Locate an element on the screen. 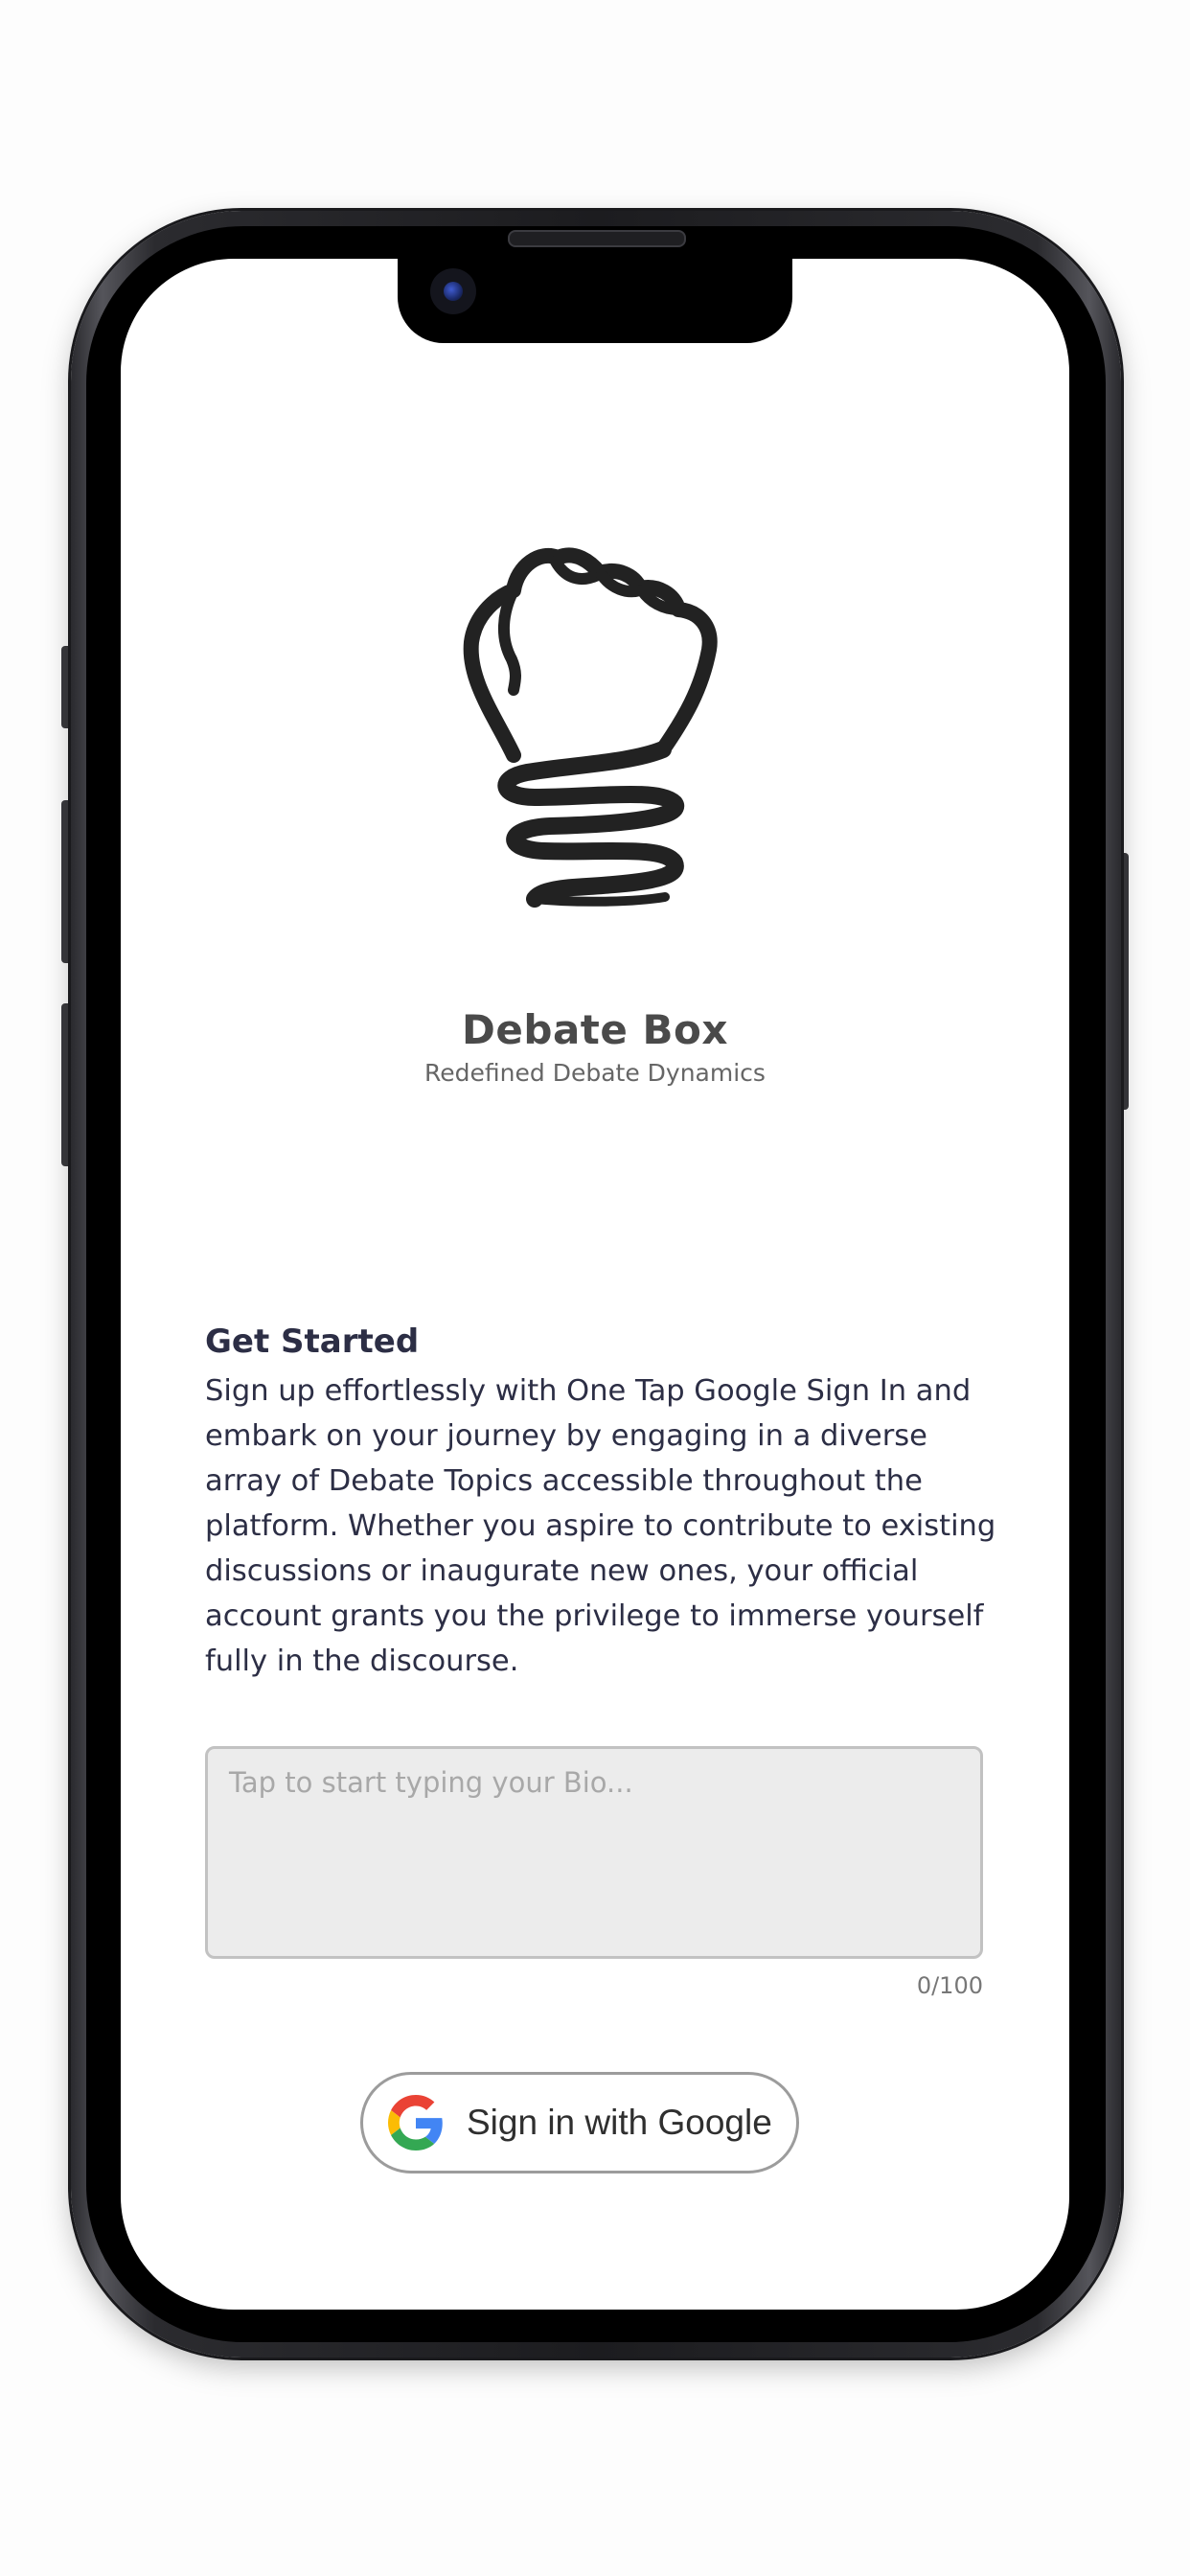 This screenshot has height=2576, width=1190. bio-input is located at coordinates (594, 1852).